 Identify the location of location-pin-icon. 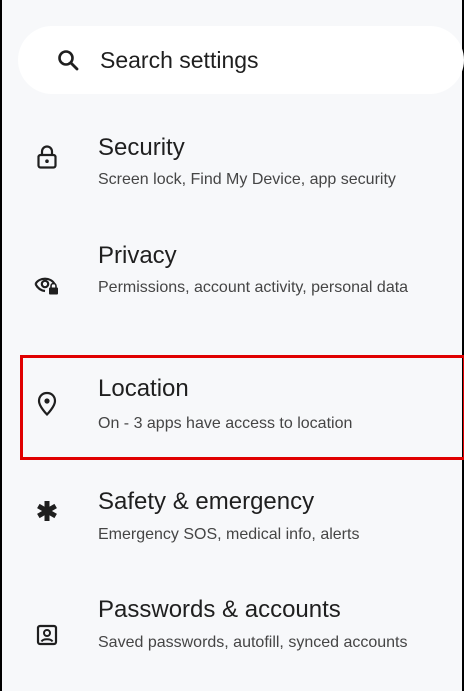
(47, 404).